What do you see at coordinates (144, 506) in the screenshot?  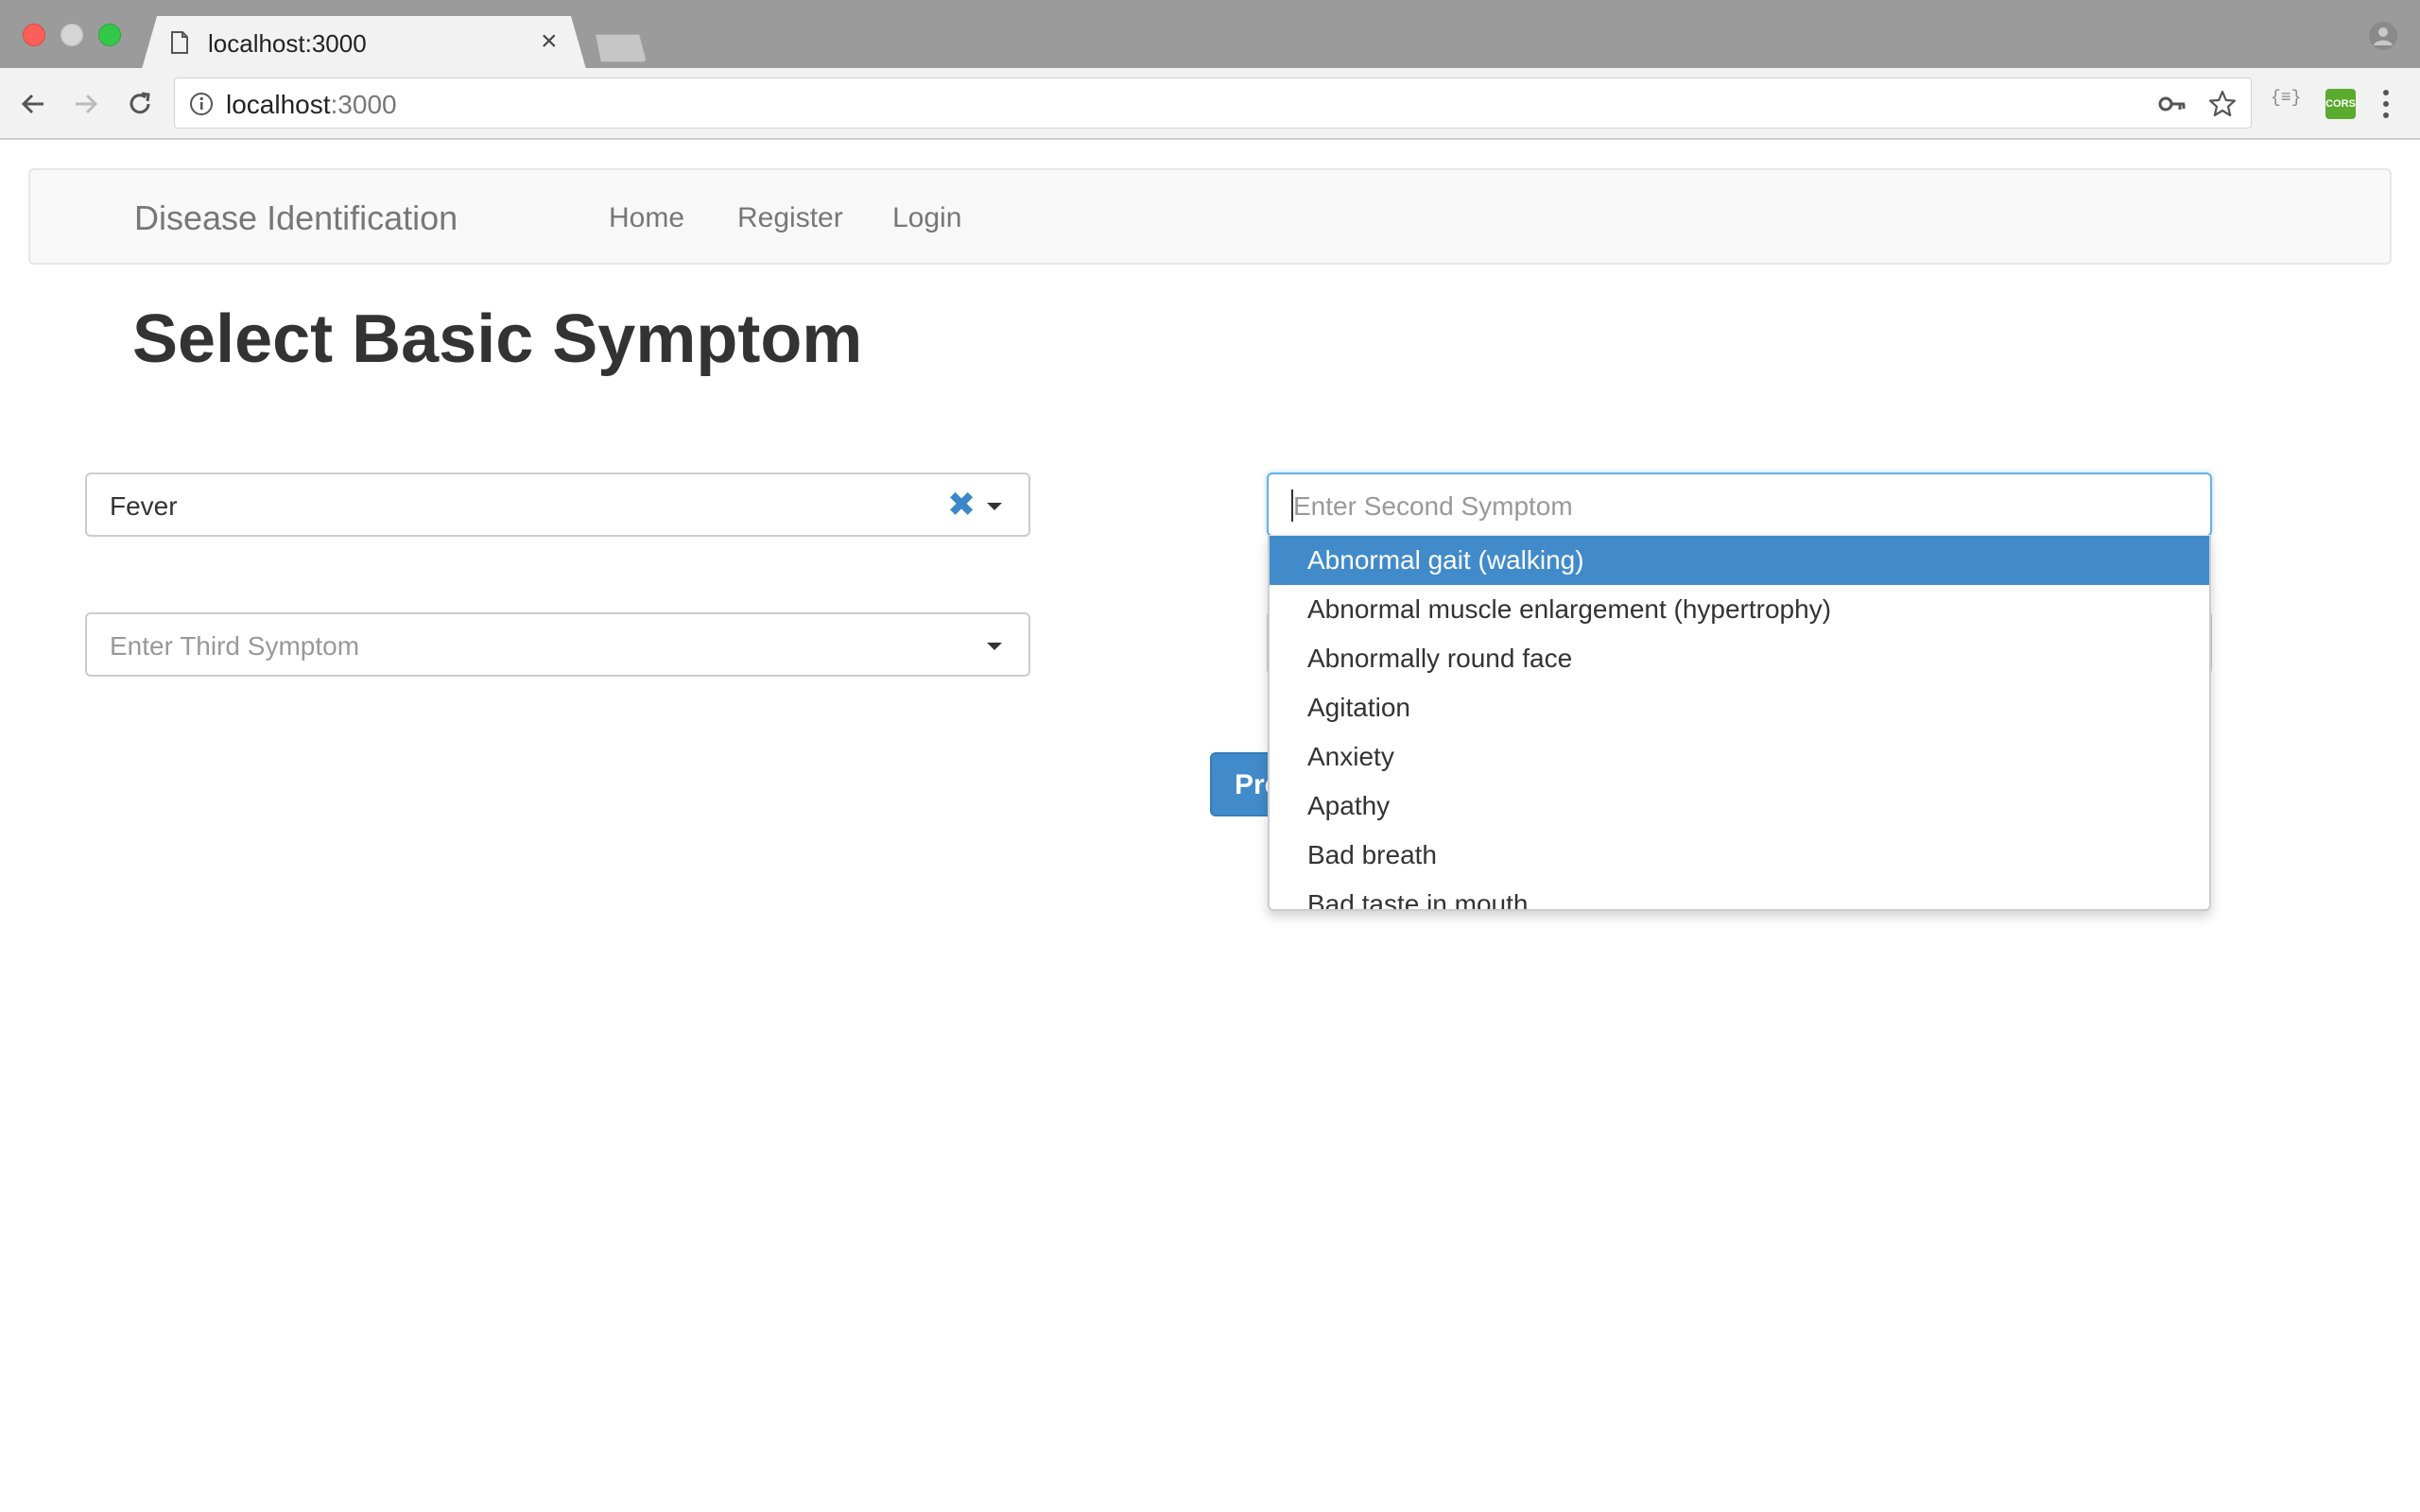 I see `first-symptom-value: Fever` at bounding box center [144, 506].